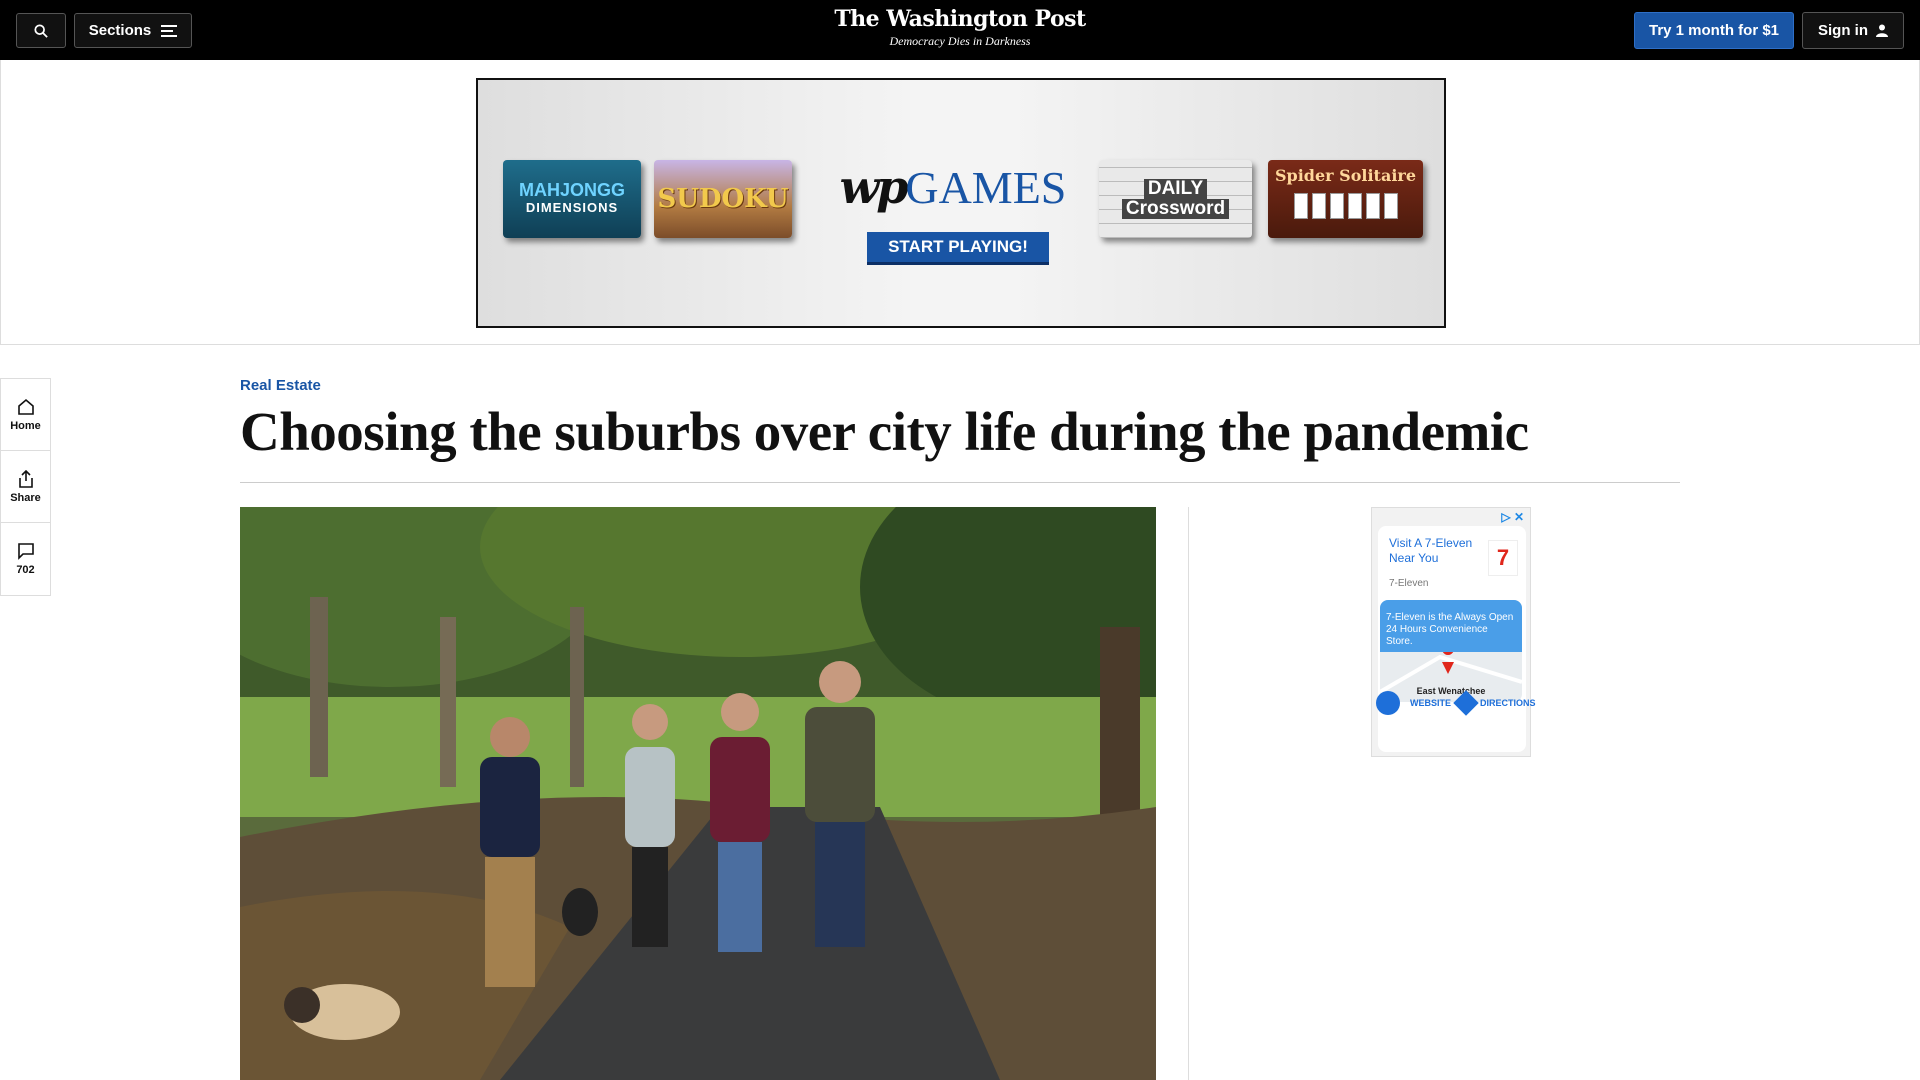 The width and height of the screenshot is (1920, 1080). I want to click on search-icon, so click(41, 30).